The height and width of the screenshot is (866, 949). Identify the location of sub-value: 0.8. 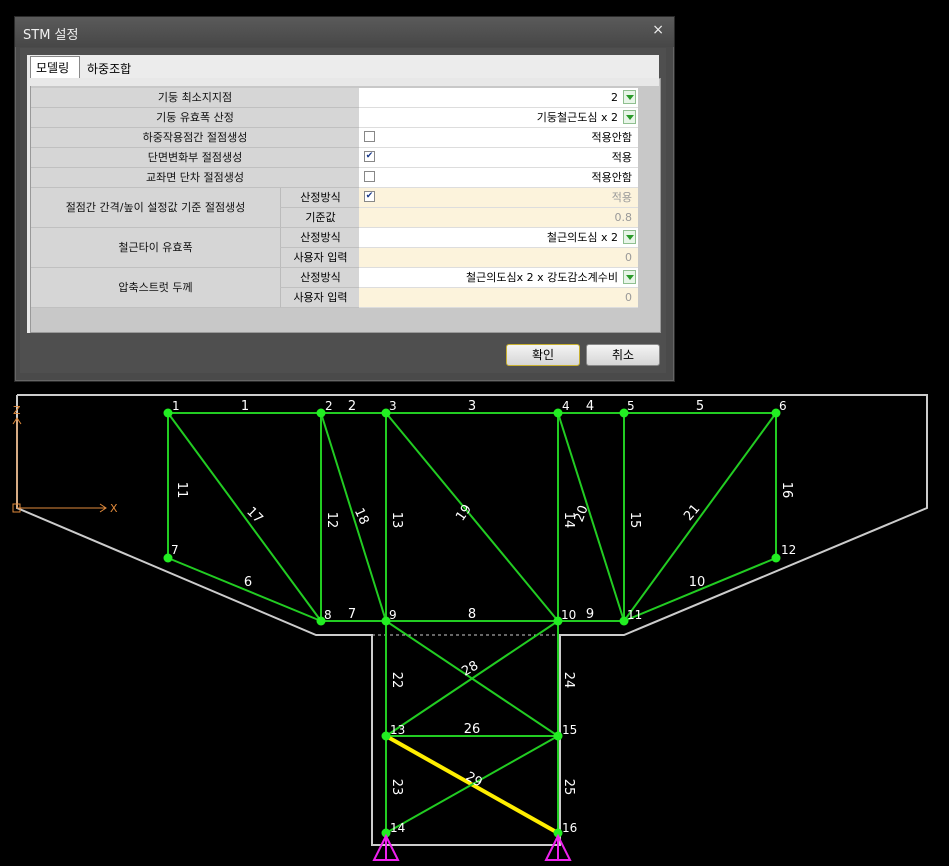
(498, 218).